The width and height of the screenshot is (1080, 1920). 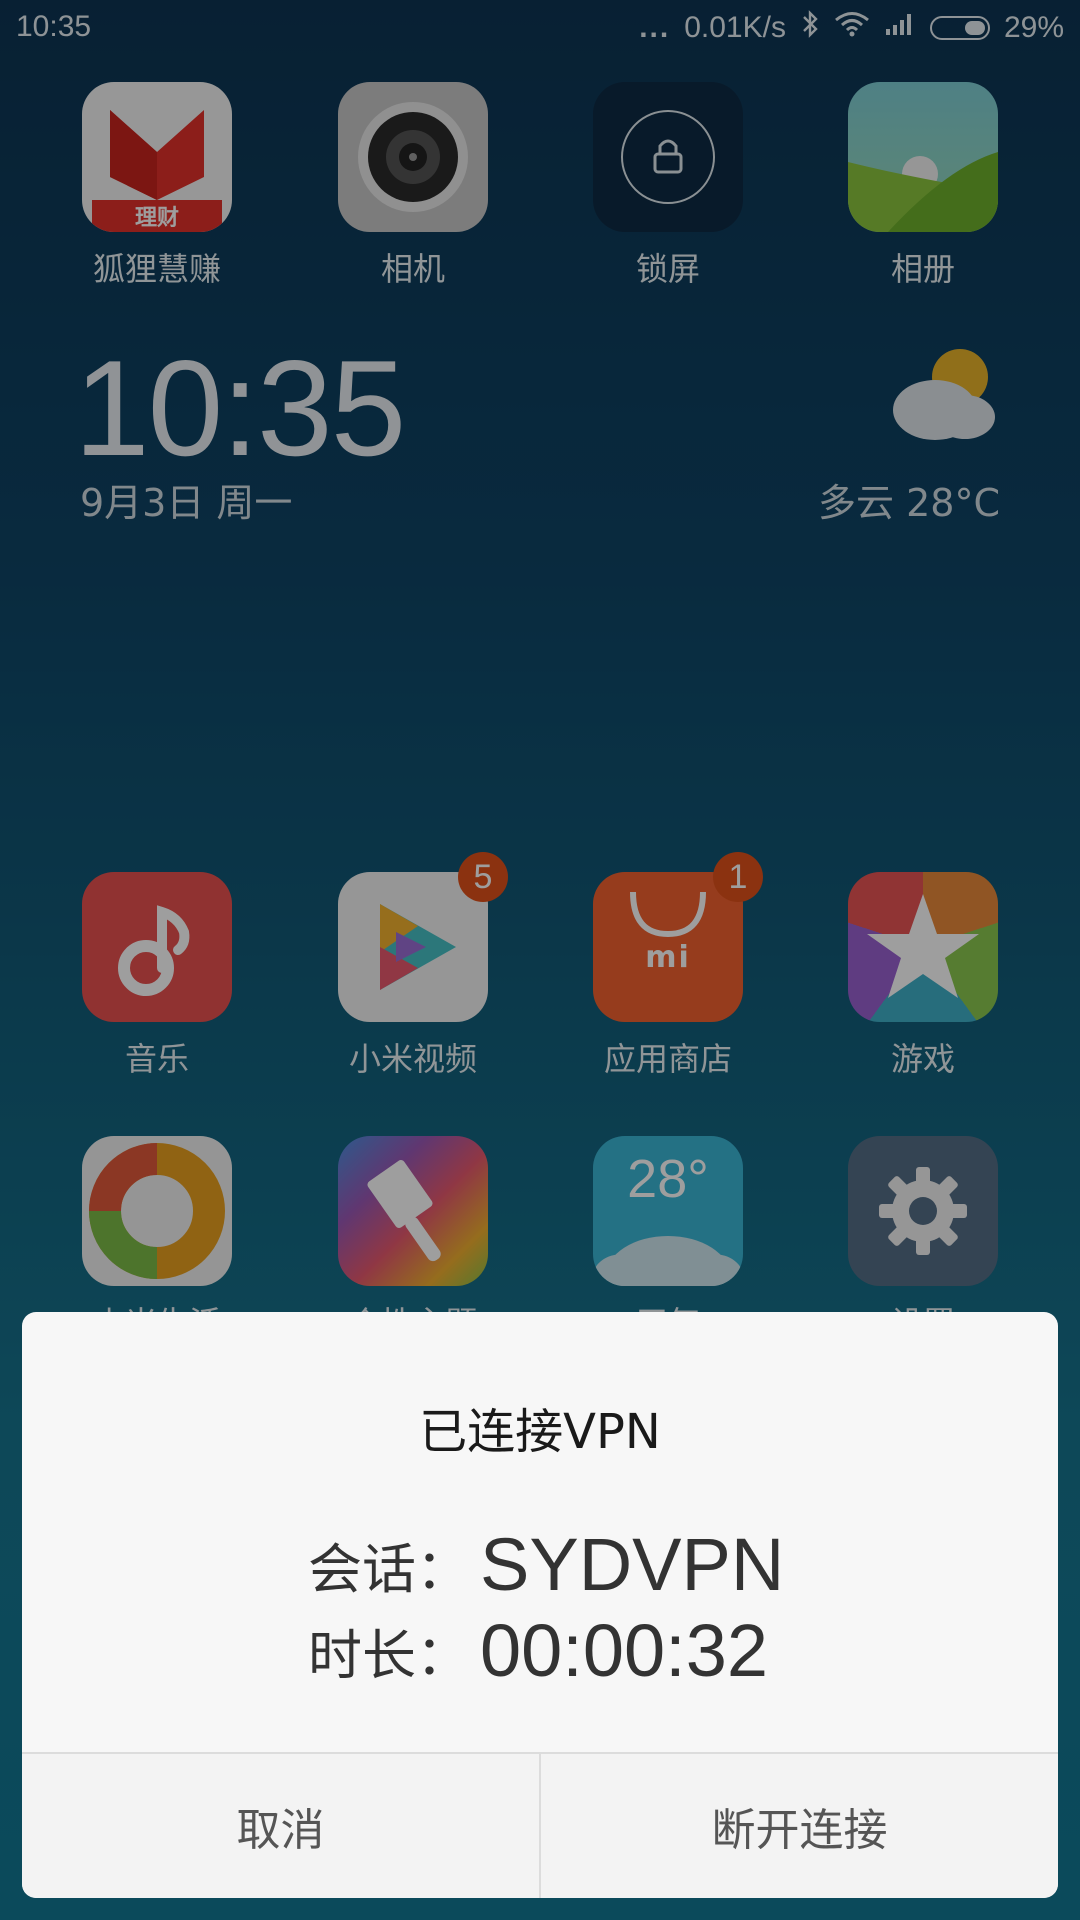 I want to click on duration-row: 时长： 00:00:32, so click(x=540, y=1650).